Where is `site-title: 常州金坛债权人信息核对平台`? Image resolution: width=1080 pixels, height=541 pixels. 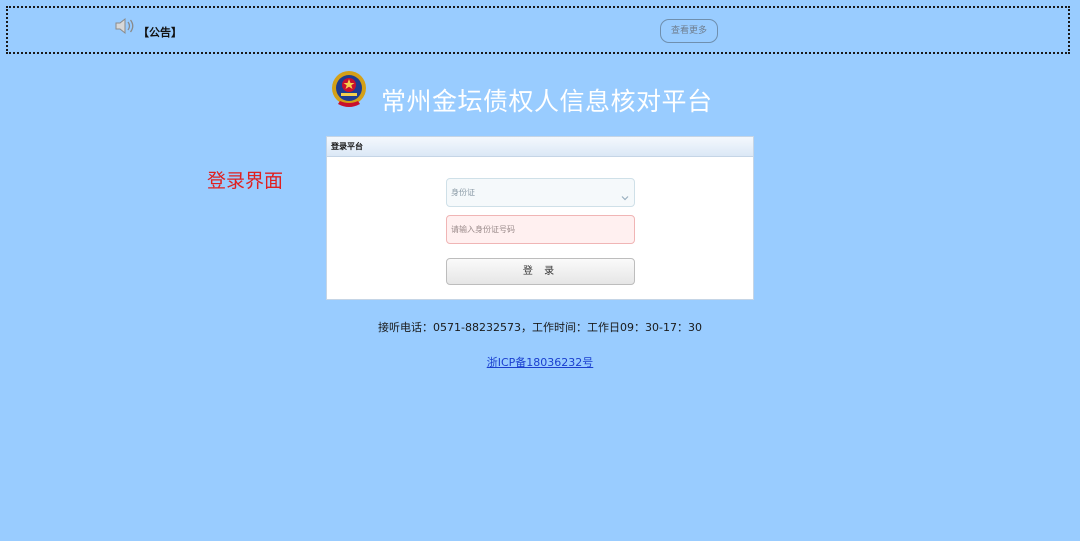
site-title: 常州金坛债权人信息核对平台 is located at coordinates (547, 101).